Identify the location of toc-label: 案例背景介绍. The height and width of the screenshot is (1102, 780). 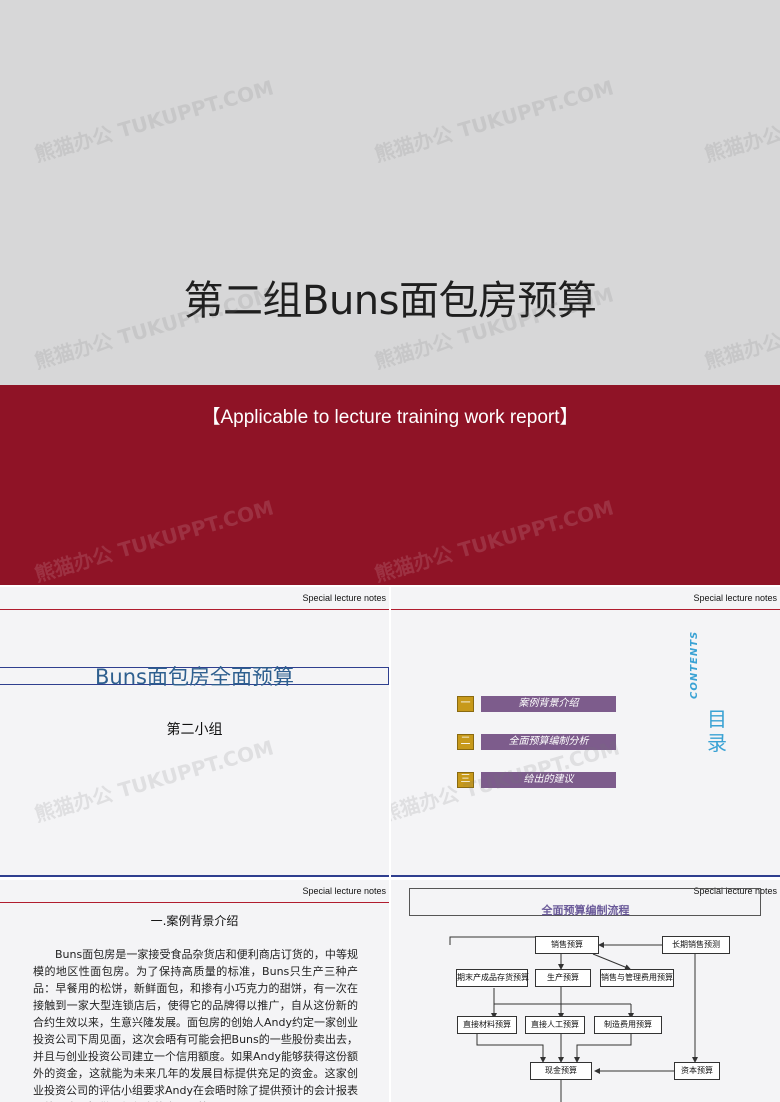
(548, 704).